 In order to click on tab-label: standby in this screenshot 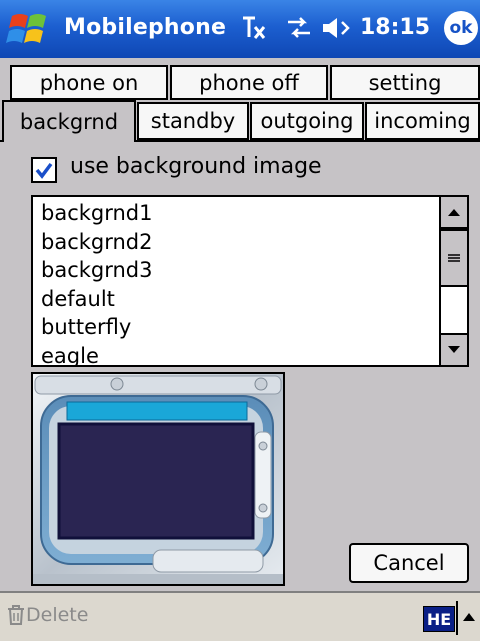, I will do `click(193, 121)`.